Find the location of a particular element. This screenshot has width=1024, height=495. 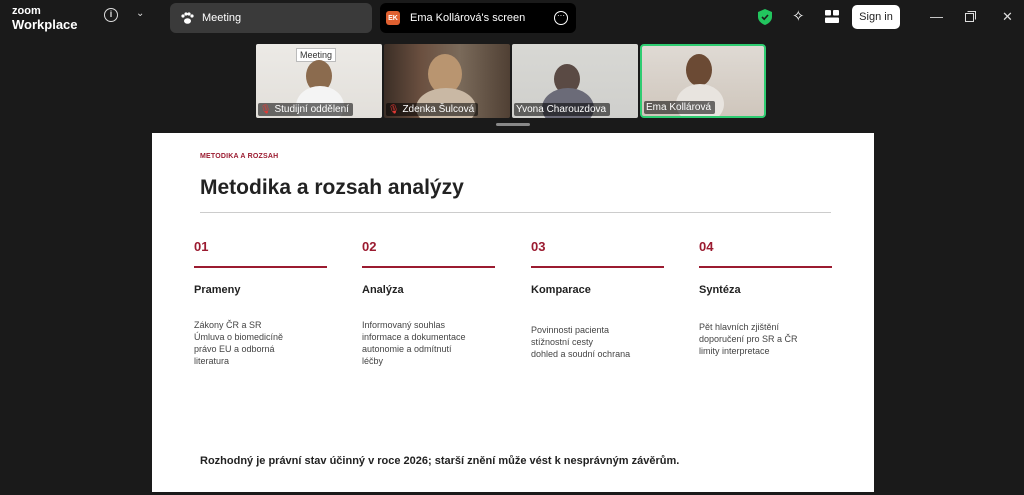

slide-eyebrow: METODIKA A ROZSAH is located at coordinates (239, 156).